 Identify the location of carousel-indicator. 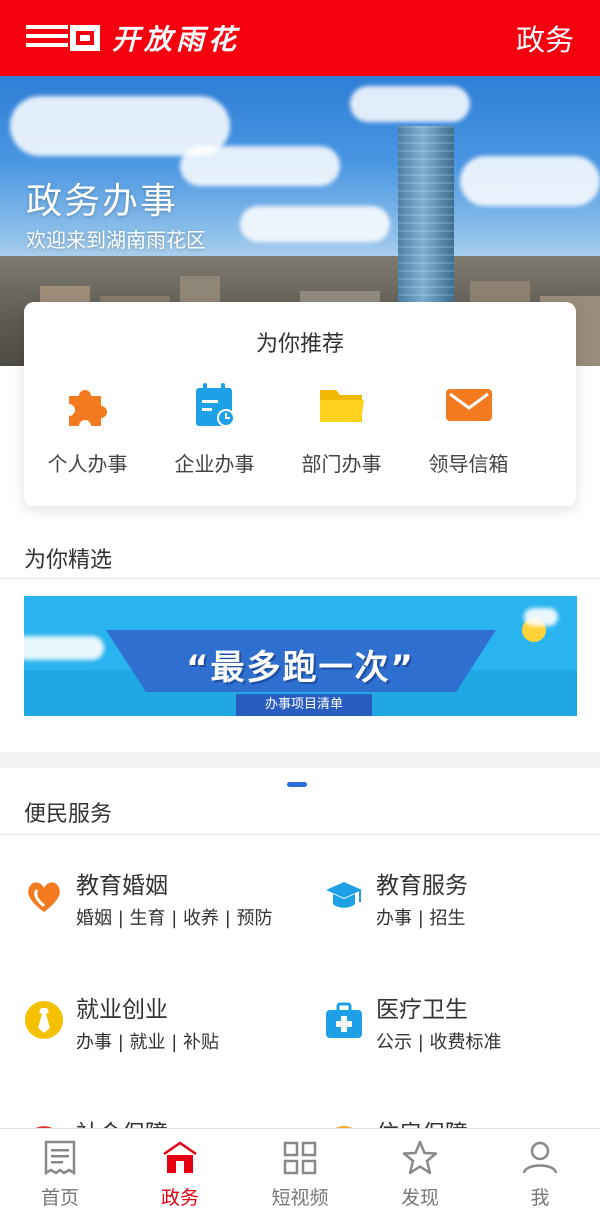
(297, 784).